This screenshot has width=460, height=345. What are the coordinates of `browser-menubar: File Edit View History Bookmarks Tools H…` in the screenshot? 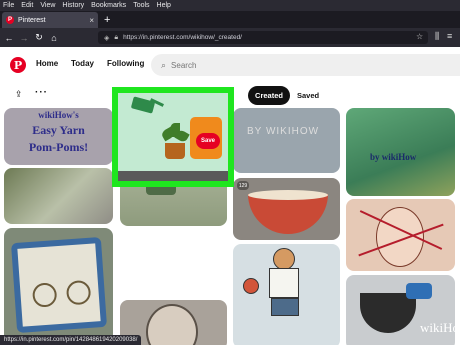 It's located at (230, 5).